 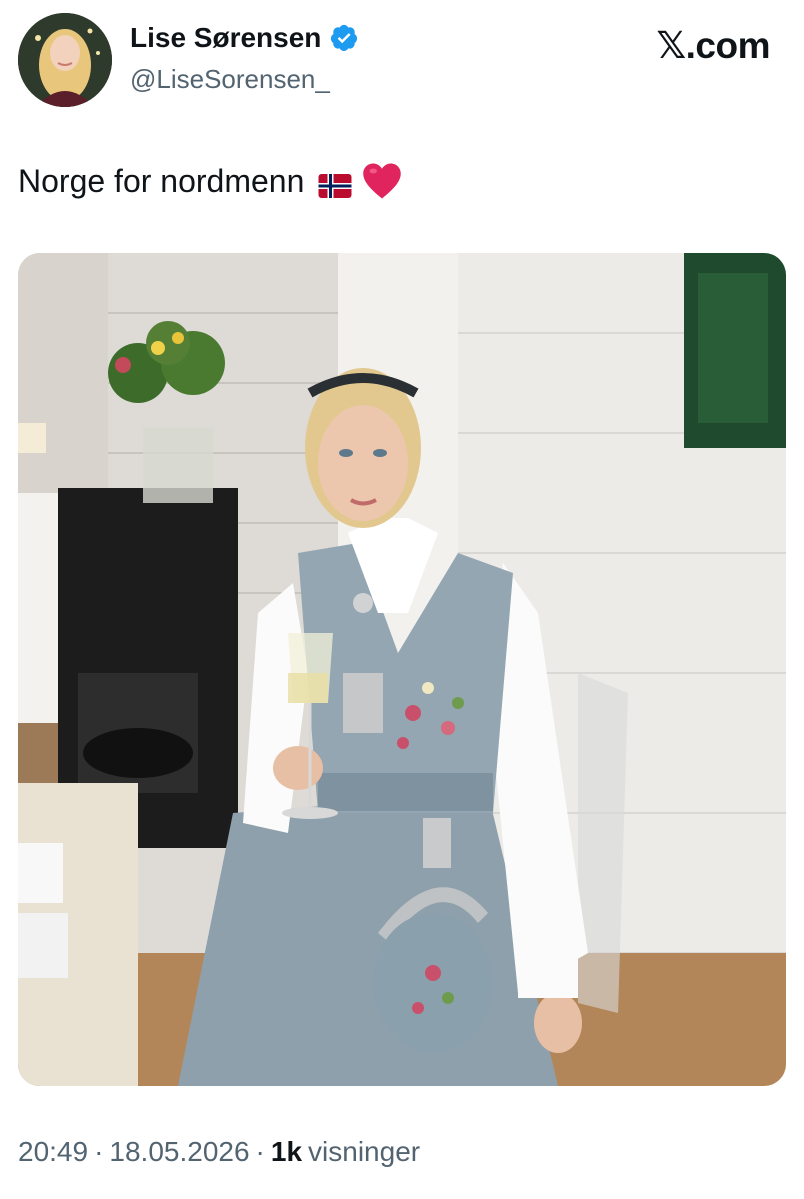 What do you see at coordinates (364, 1151) in the screenshot?
I see `views-label: visninger` at bounding box center [364, 1151].